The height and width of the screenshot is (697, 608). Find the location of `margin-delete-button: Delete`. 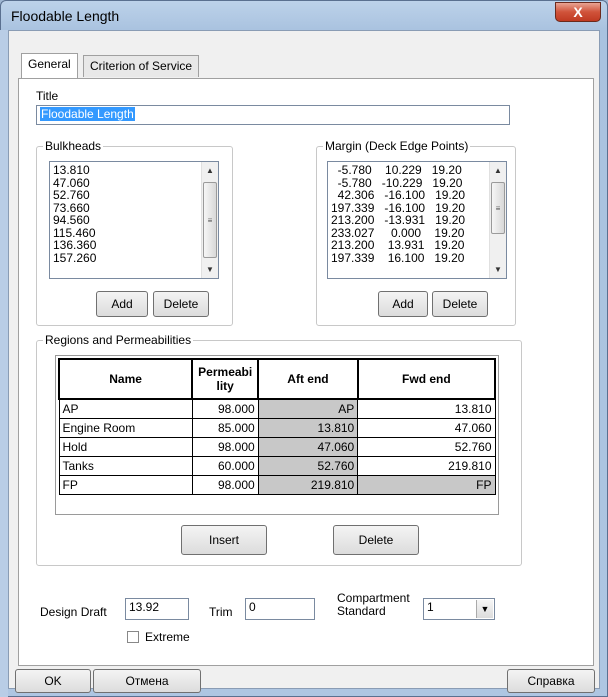

margin-delete-button: Delete is located at coordinates (460, 304).